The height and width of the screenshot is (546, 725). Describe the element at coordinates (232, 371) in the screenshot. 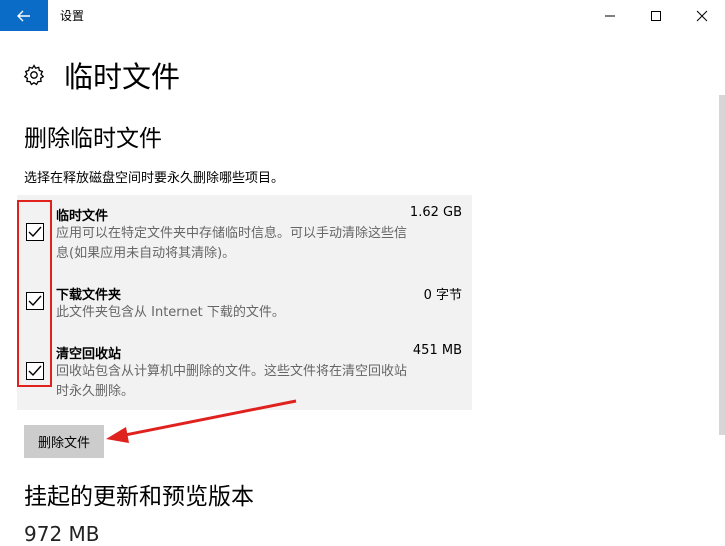

I see `item-description-line: 回收站包含从计算机中删除的文件。这些文件将在清空回收站` at that location.